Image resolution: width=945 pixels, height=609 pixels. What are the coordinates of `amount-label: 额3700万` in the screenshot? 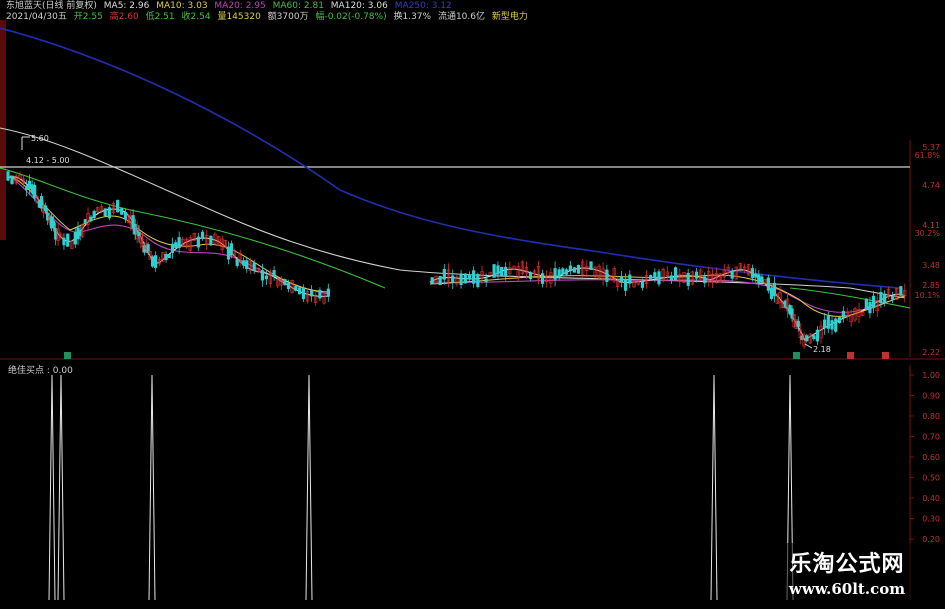 It's located at (288, 17).